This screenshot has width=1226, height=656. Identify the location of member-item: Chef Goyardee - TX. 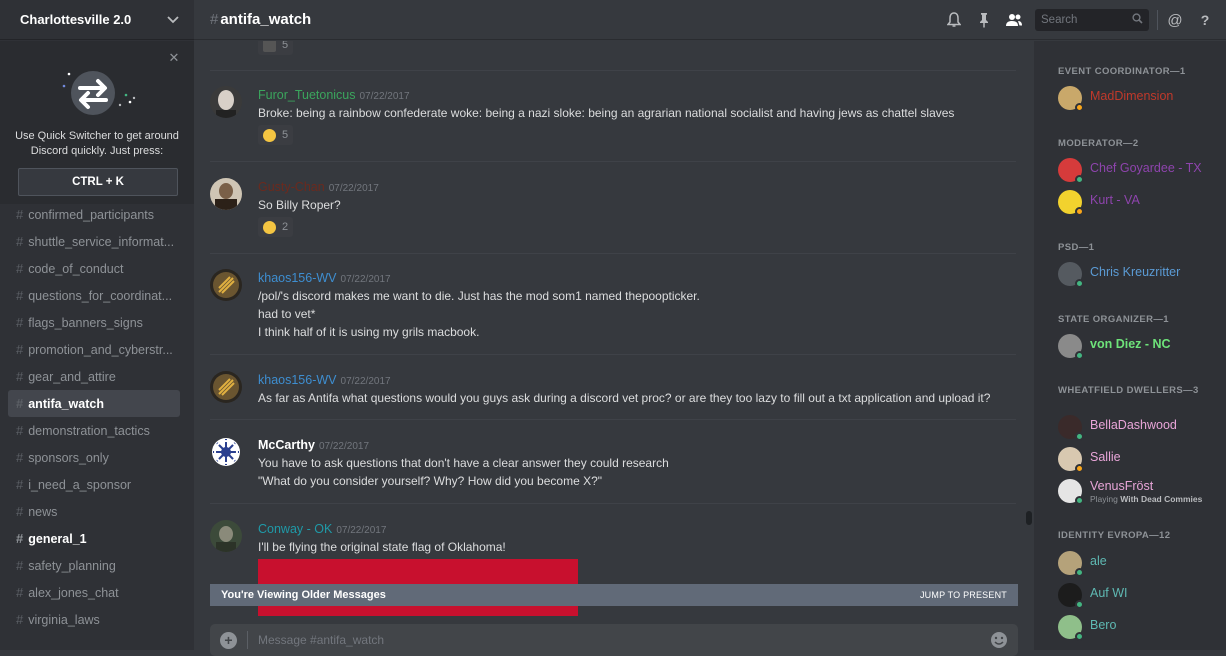
(1140, 172).